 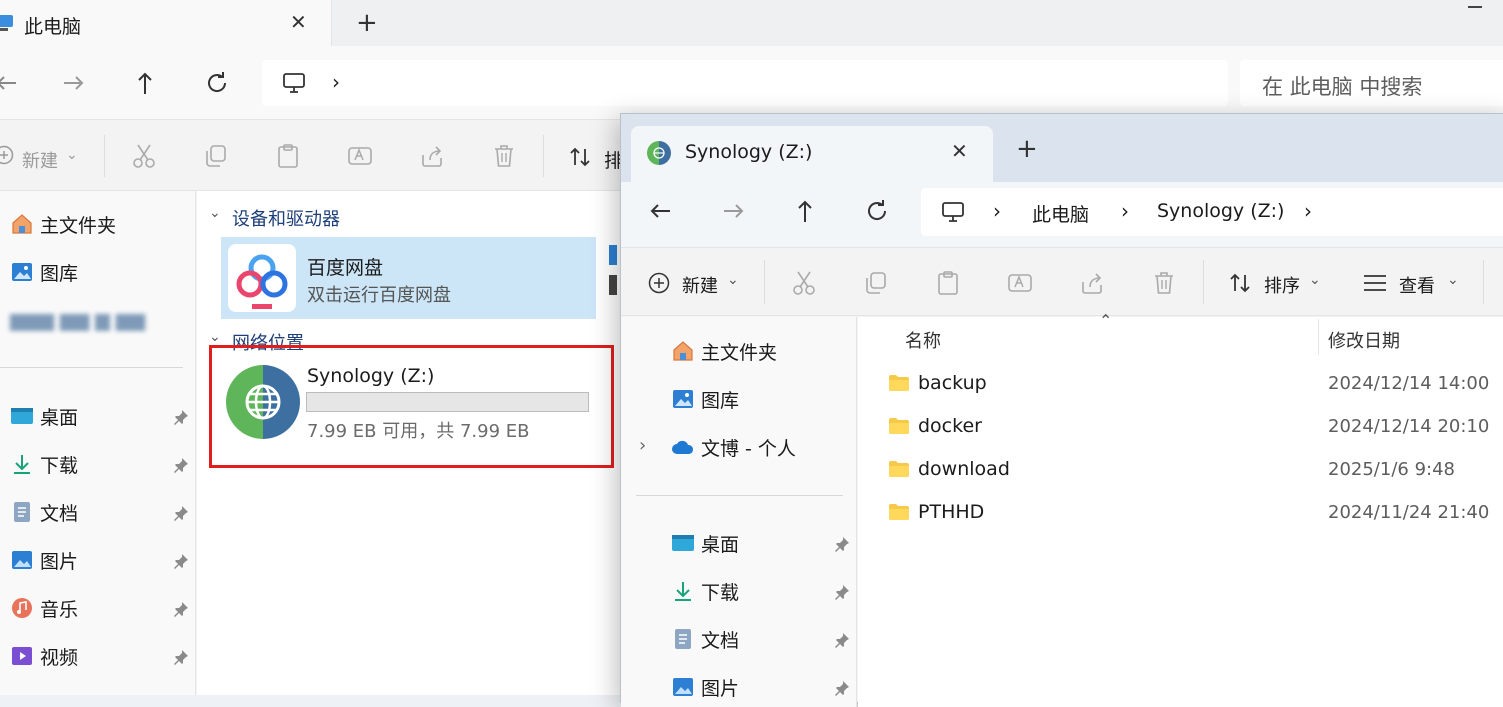 I want to click on pictures-icon, so click(x=683, y=687).